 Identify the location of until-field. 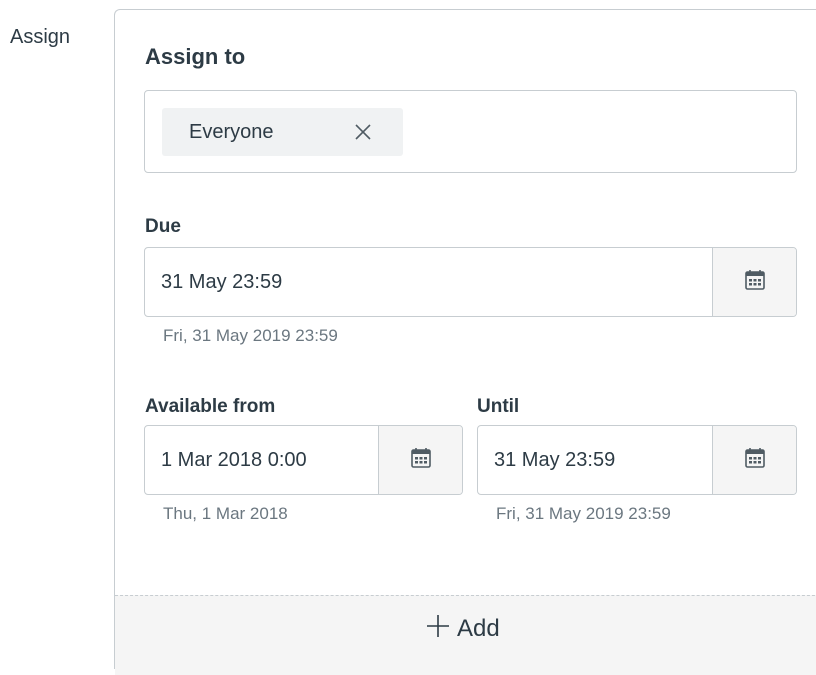
(637, 460).